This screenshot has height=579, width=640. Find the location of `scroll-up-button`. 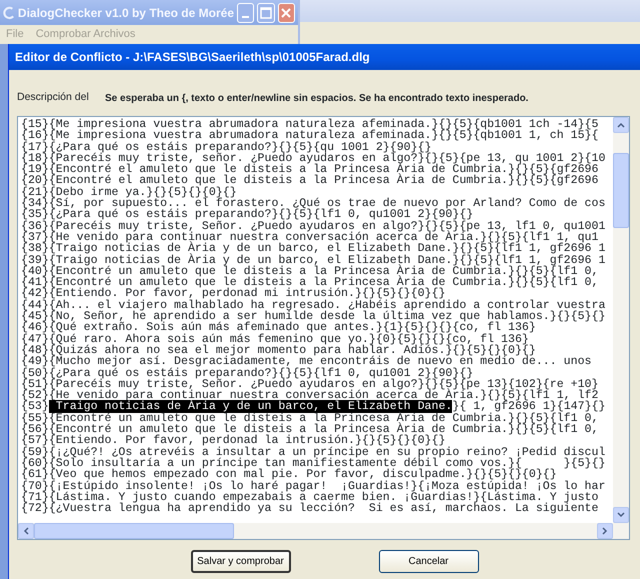

scroll-up-button is located at coordinates (621, 125).